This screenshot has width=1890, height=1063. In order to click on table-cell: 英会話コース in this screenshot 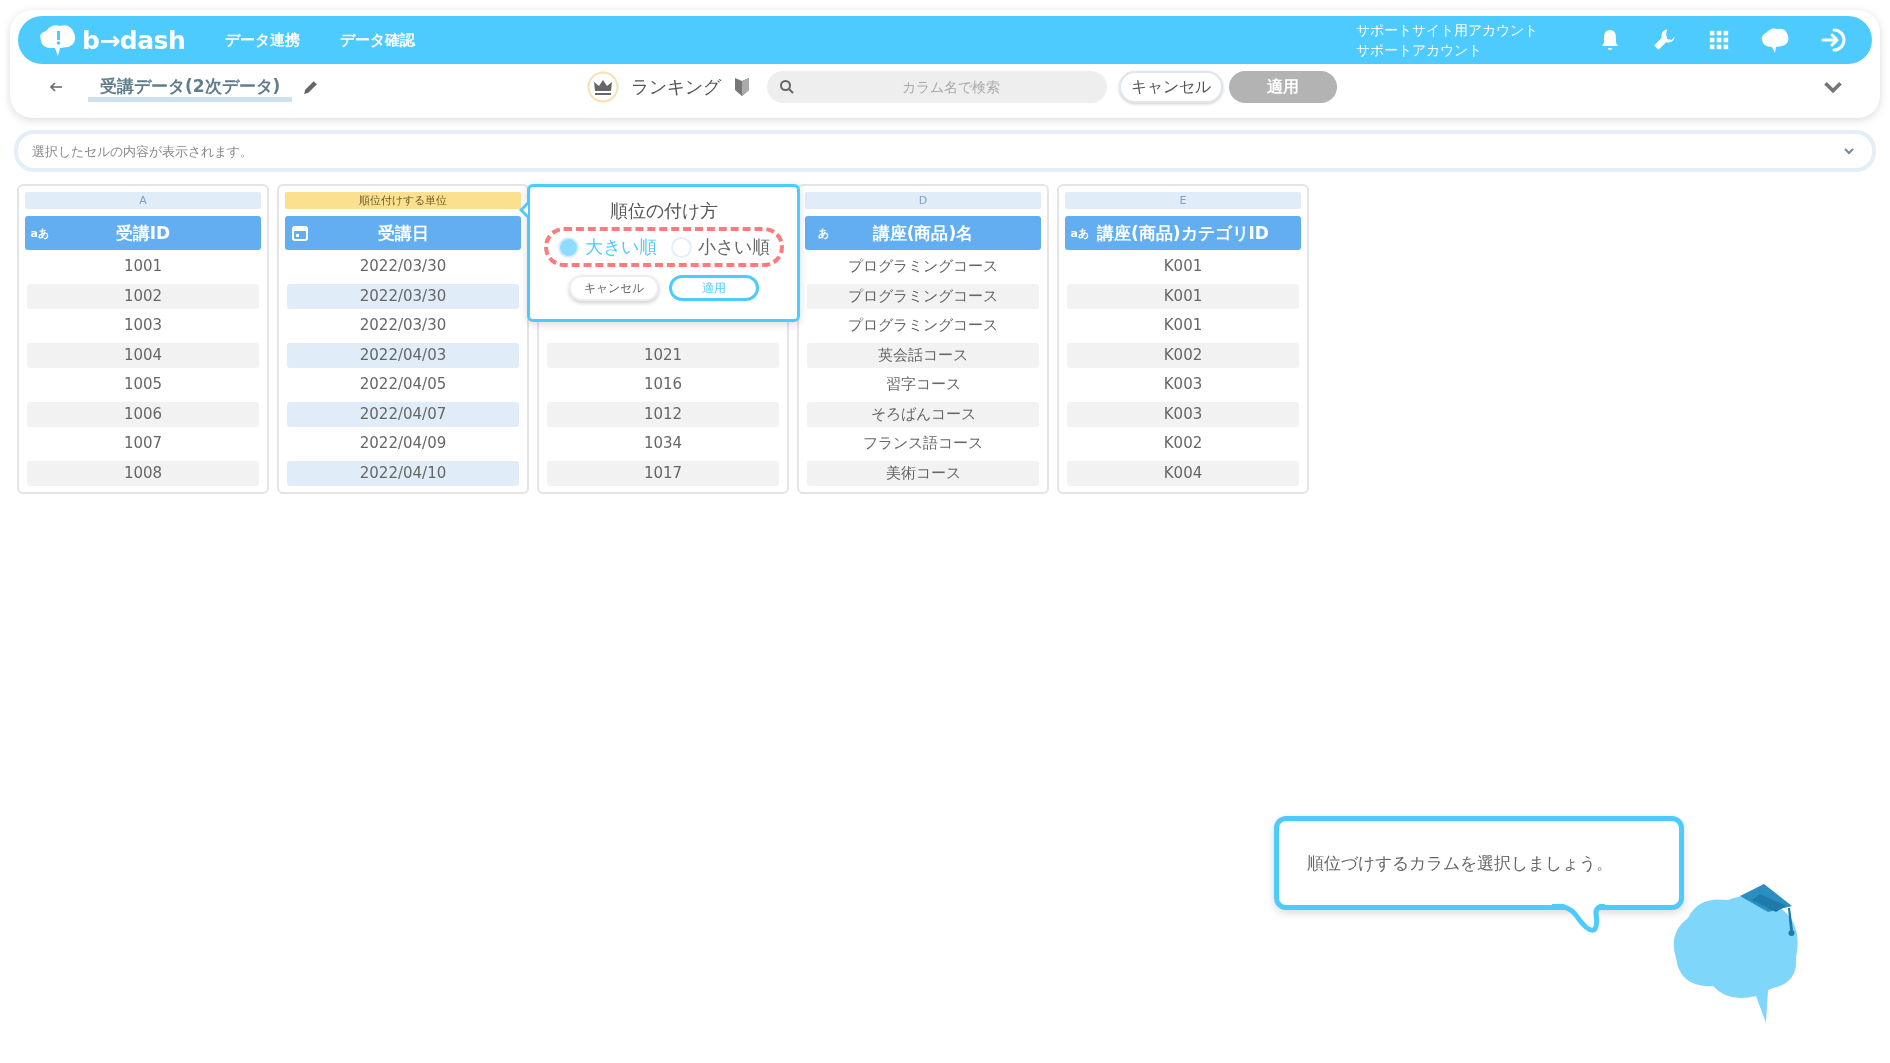, I will do `click(923, 355)`.